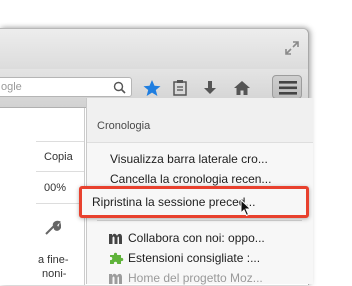 The height and width of the screenshot is (286, 352). What do you see at coordinates (52, 229) in the screenshot?
I see `developer-icon` at bounding box center [52, 229].